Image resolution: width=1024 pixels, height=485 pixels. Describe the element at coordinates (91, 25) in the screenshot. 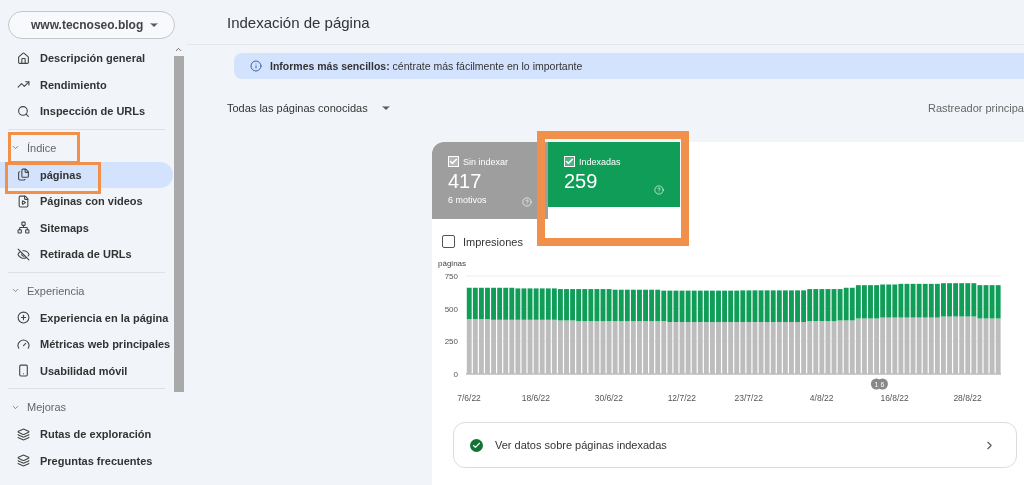

I see `property-selector: www.tecnoseo.blog` at that location.